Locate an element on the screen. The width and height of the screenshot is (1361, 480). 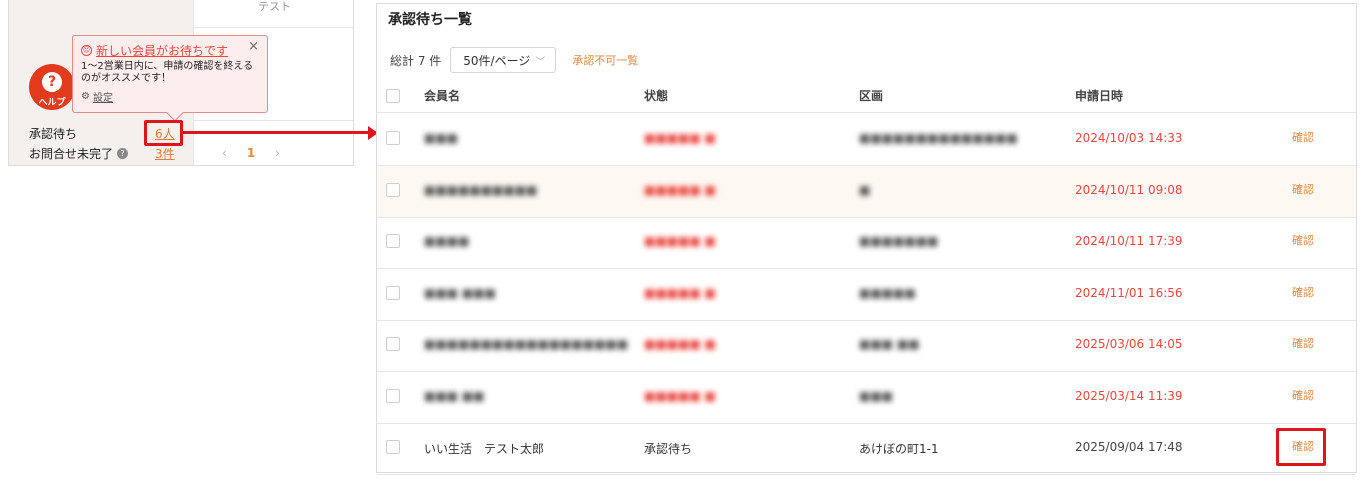
help-button: ? ヘルプ is located at coordinates (52, 87).